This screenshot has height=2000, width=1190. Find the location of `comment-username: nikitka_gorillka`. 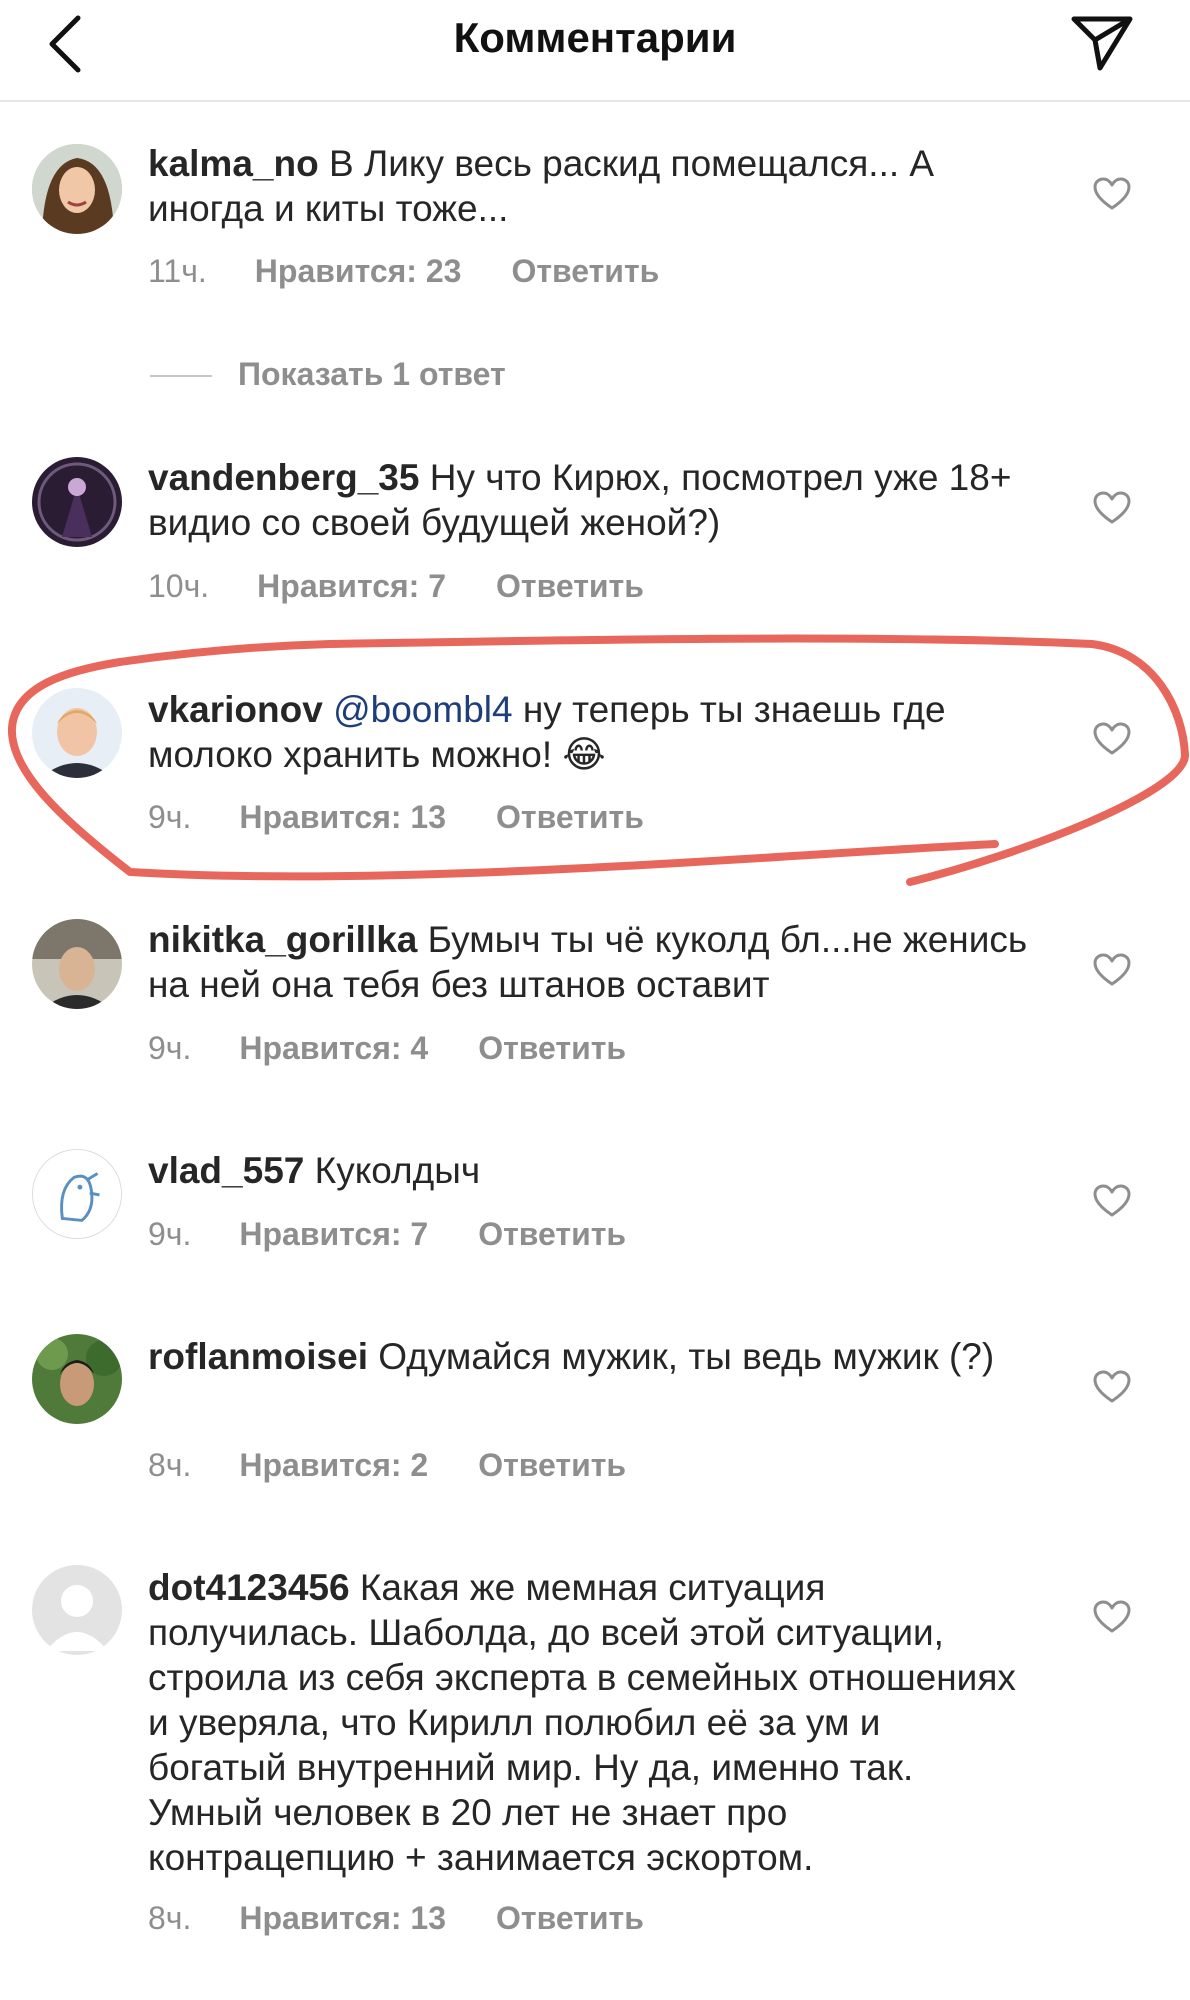

comment-username: nikitka_gorillka is located at coordinates (282, 939).